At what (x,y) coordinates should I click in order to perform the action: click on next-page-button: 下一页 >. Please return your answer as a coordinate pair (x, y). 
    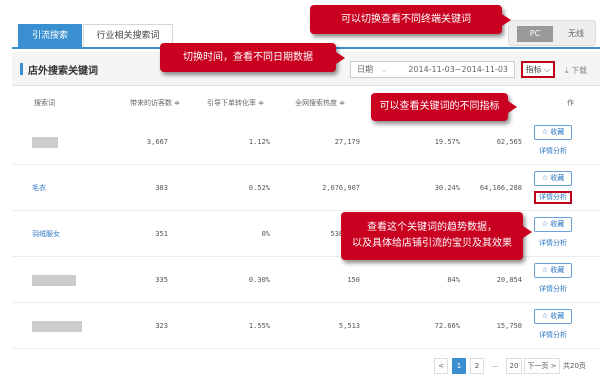
    Looking at the image, I should click on (542, 366).